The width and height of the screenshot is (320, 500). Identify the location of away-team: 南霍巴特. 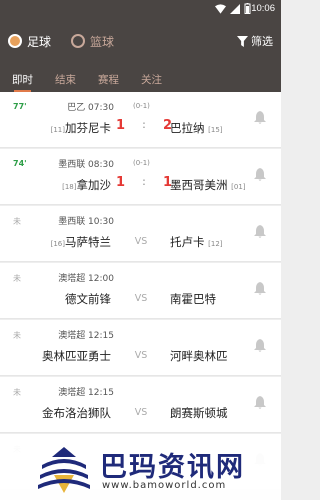
(193, 299).